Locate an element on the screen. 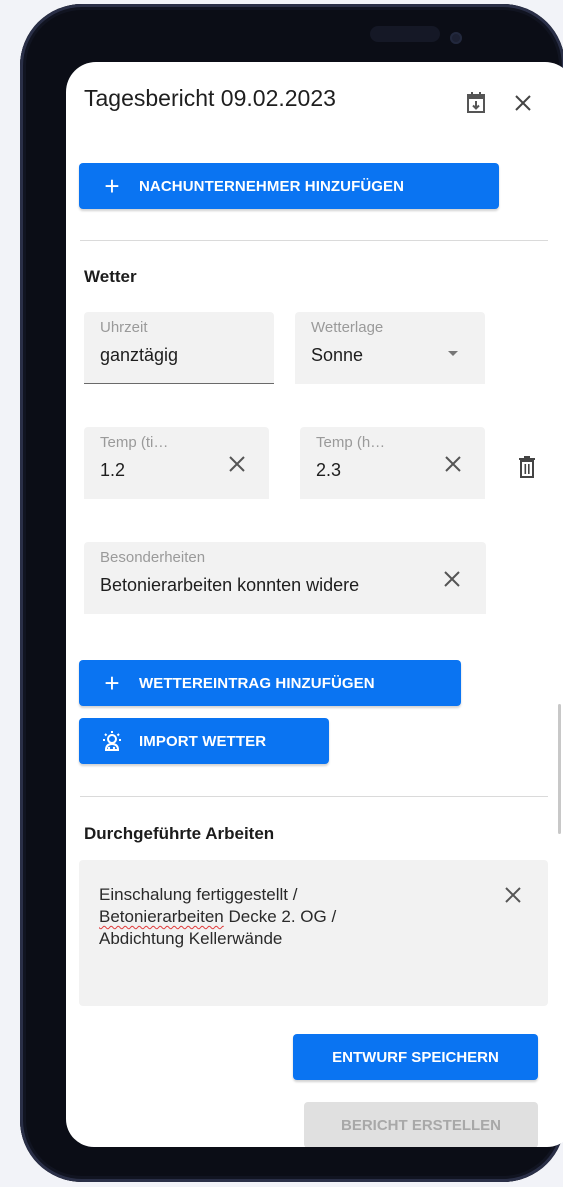 The width and height of the screenshot is (563, 1187). dropdown-arrow-icon is located at coordinates (453, 354).